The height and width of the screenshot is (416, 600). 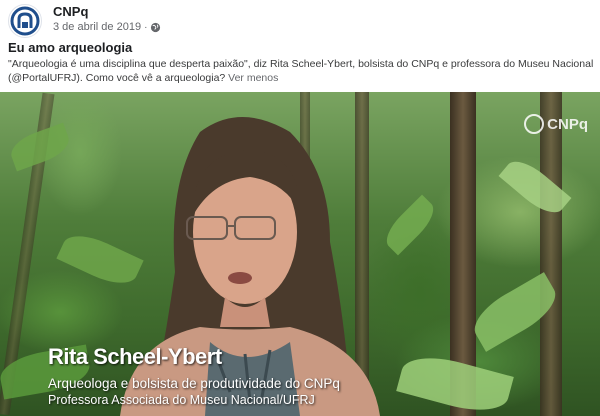 What do you see at coordinates (70, 11) in the screenshot?
I see `page-name-link: CNPq` at bounding box center [70, 11].